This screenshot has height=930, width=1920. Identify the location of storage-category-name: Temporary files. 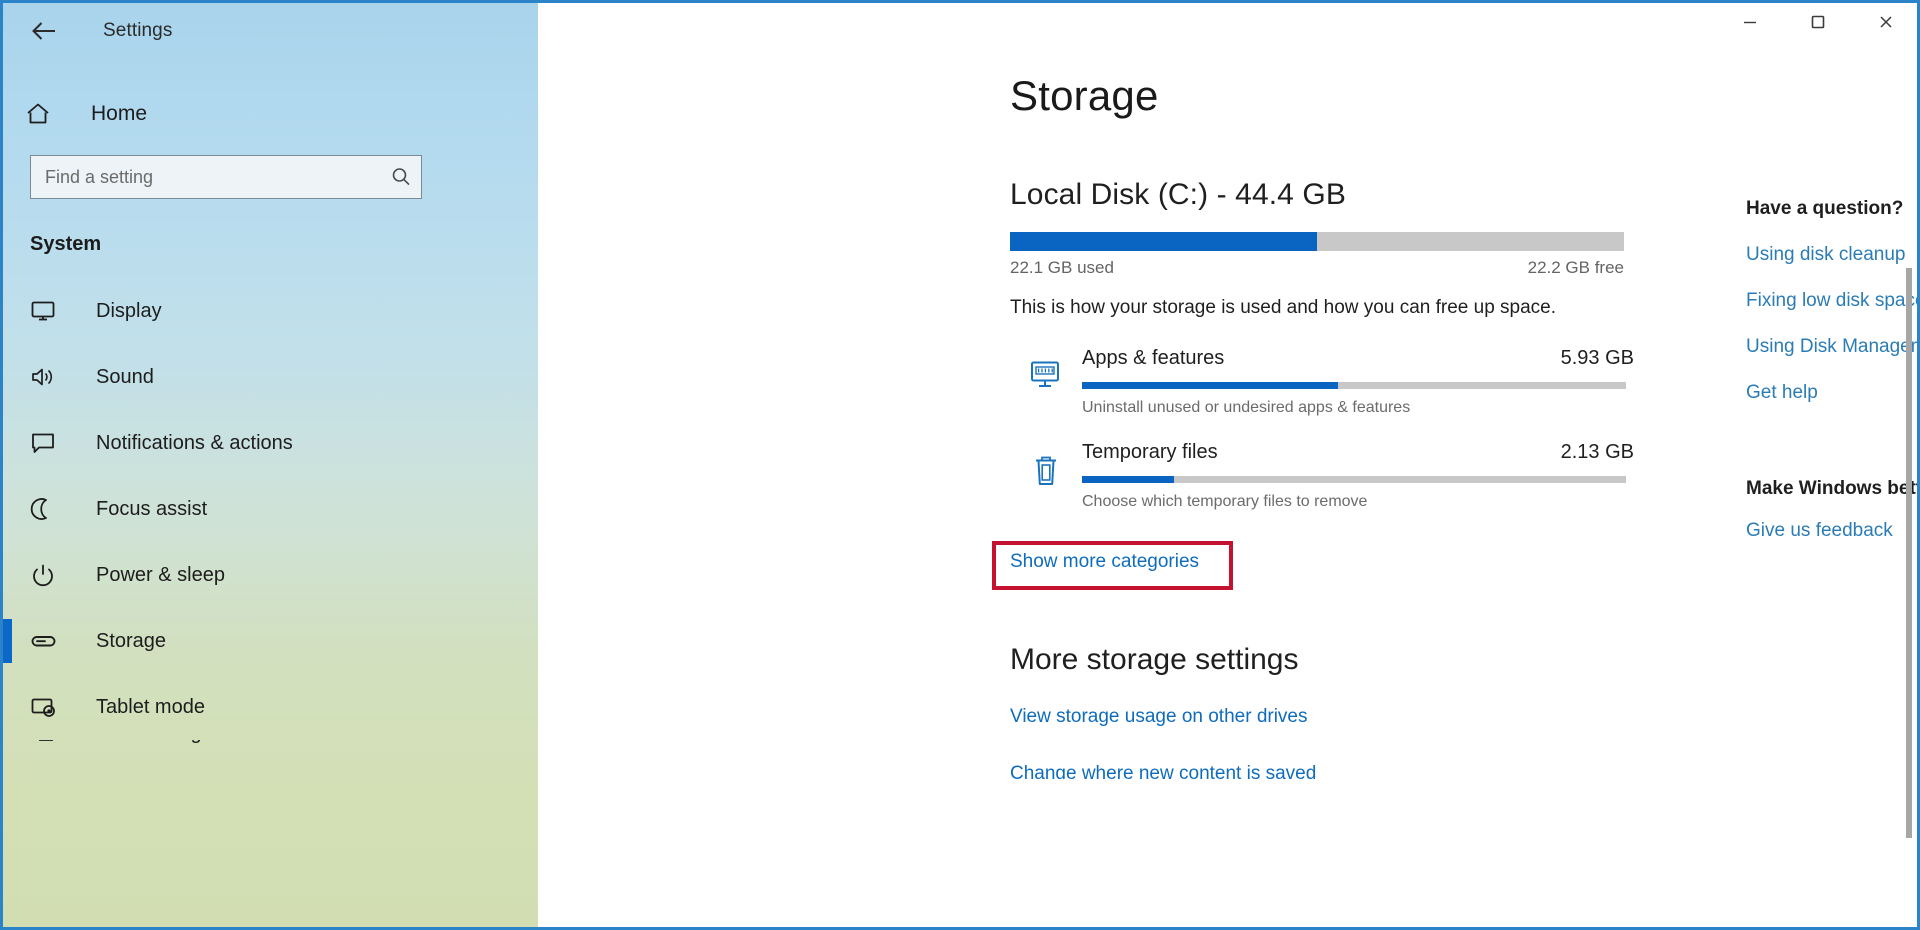
(1150, 452).